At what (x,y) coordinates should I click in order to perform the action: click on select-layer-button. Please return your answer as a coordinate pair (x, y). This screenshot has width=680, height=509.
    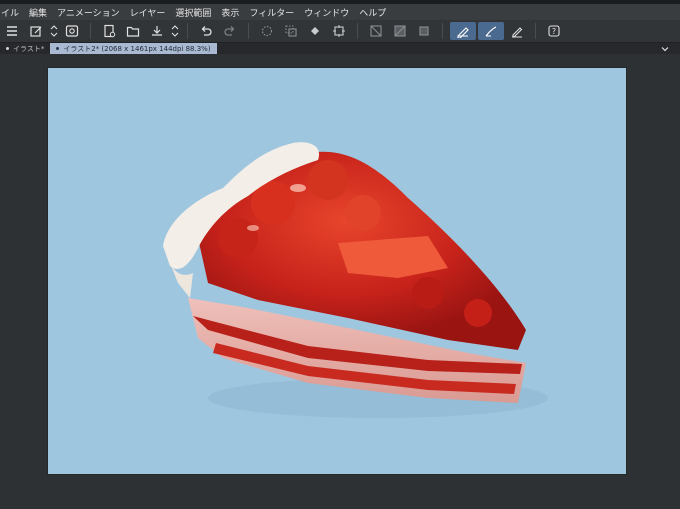
    Looking at the image, I should click on (291, 31).